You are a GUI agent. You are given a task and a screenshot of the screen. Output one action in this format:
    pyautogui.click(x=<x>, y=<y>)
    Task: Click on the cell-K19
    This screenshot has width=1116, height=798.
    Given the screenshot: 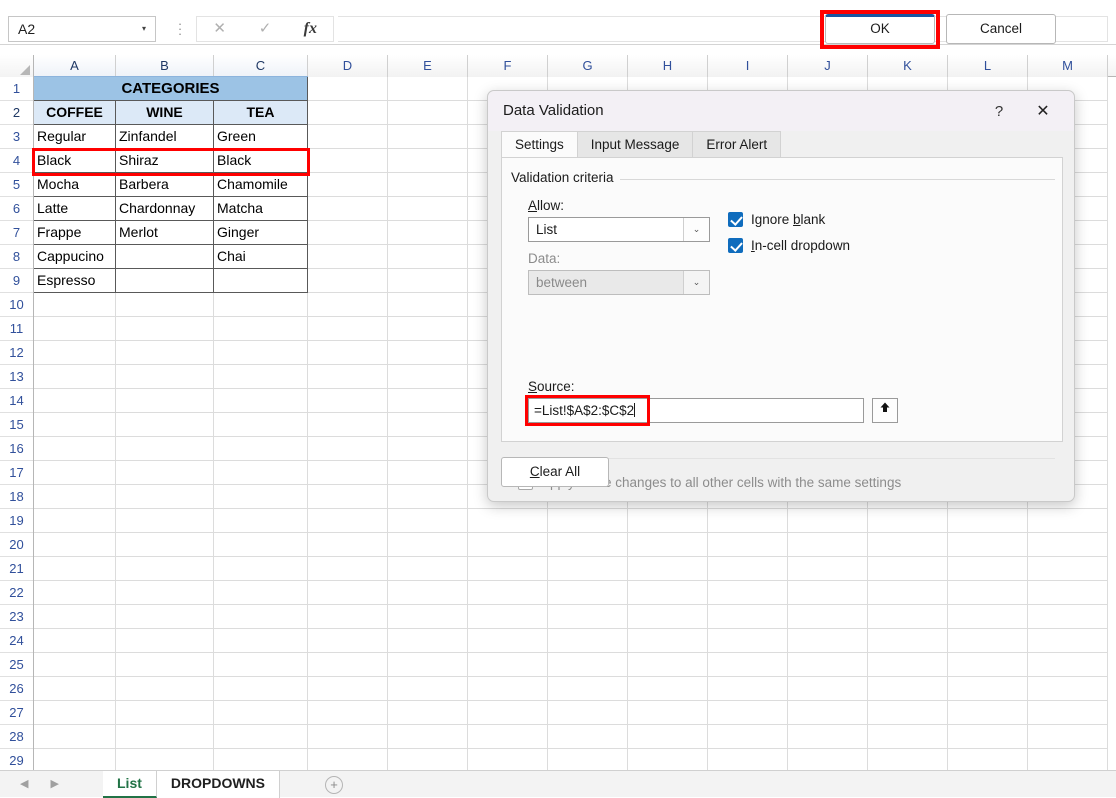 What is the action you would take?
    pyautogui.click(x=908, y=521)
    